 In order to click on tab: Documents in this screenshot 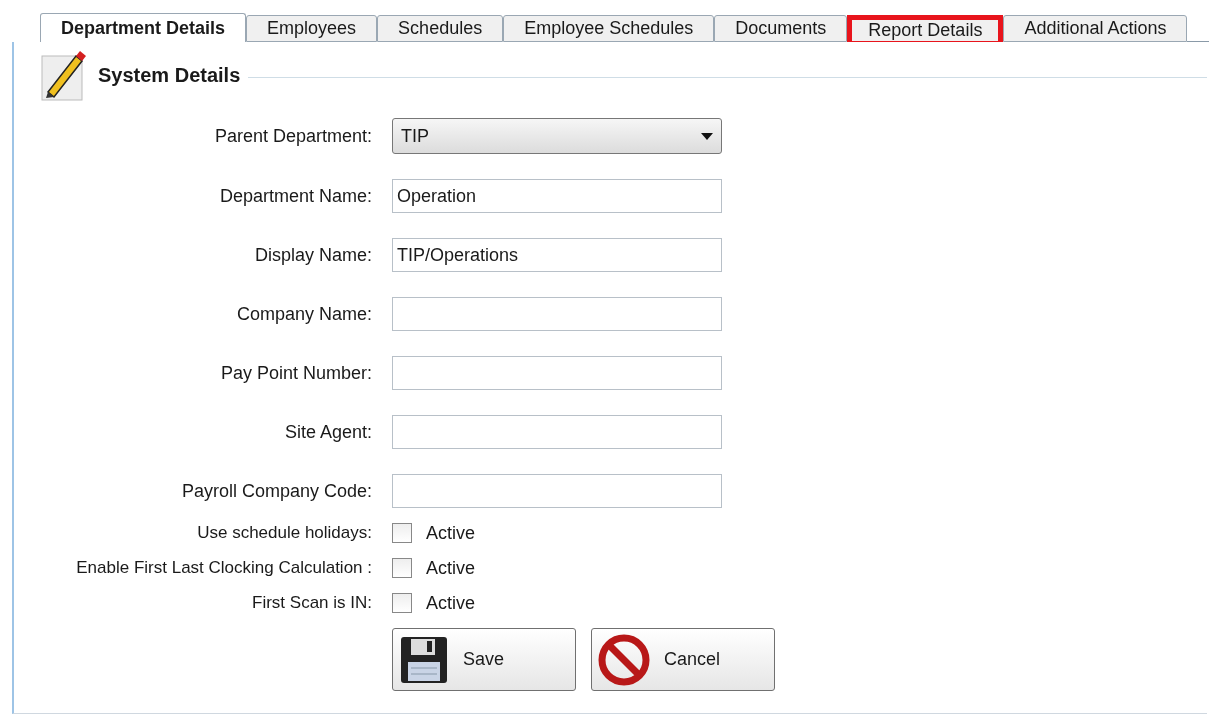, I will do `click(781, 28)`.